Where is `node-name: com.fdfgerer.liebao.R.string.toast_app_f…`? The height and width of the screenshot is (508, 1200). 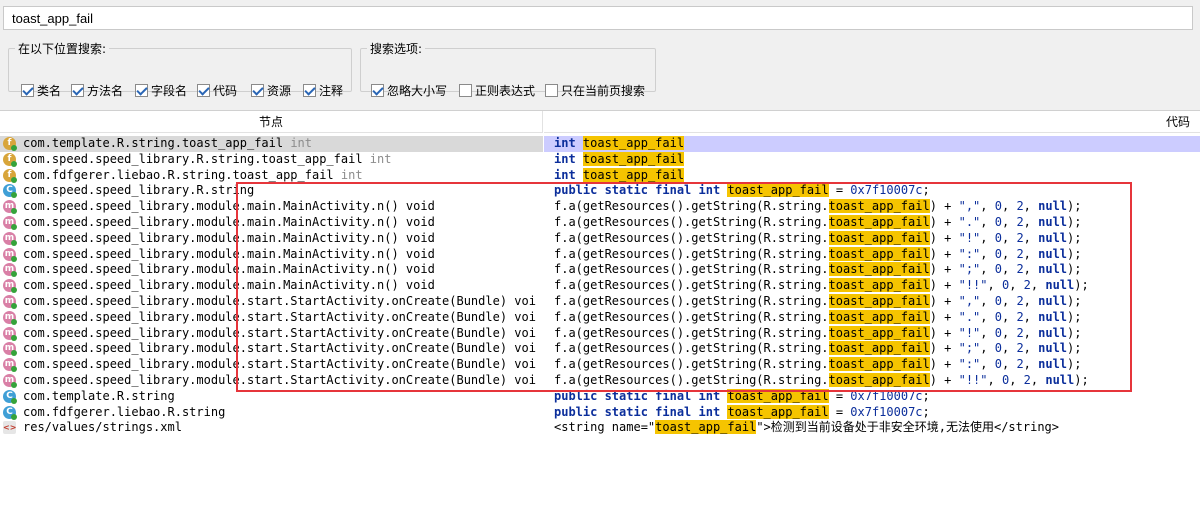
node-name: com.fdfgerer.liebao.R.string.toast_app_f… is located at coordinates (193, 174).